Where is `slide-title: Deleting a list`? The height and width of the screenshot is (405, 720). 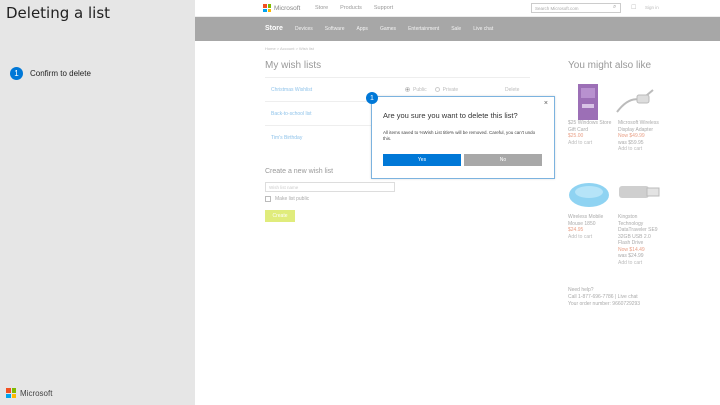
slide-title: Deleting a list is located at coordinates (58, 13).